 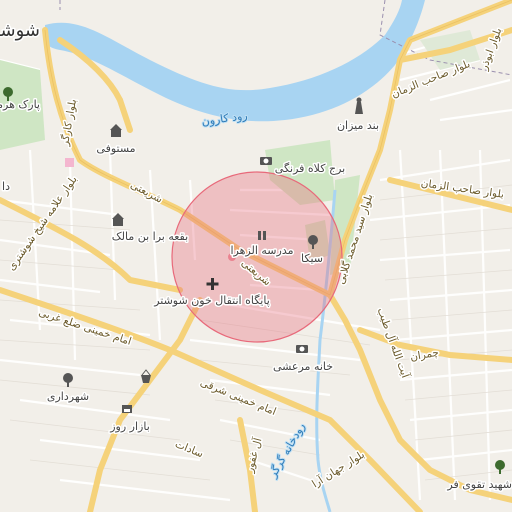 I want to click on poi-label: شهید تقوی فر, so click(x=479, y=484).